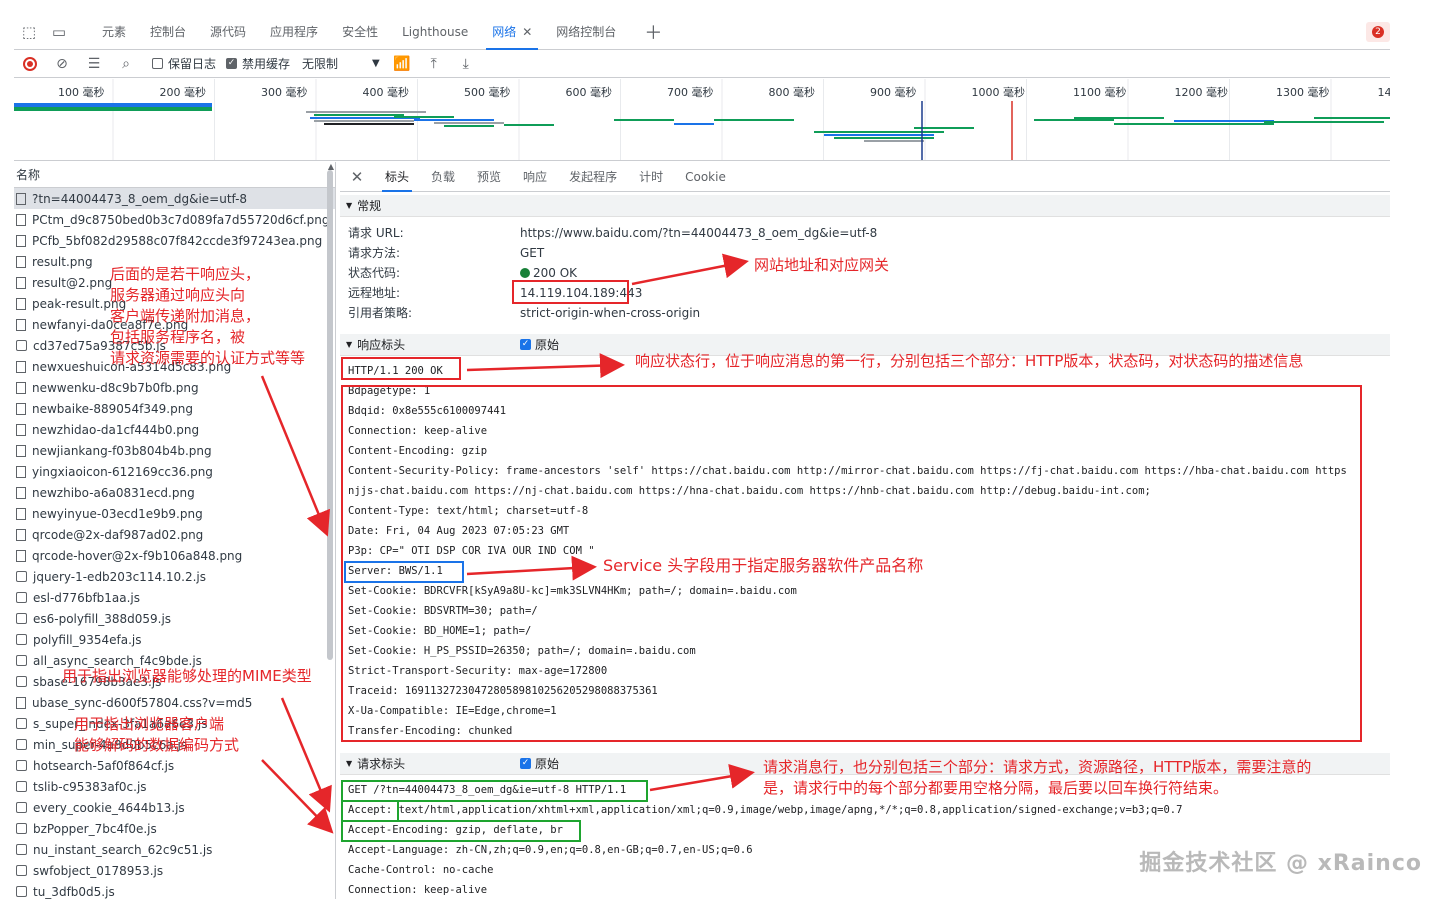  Describe the element at coordinates (539, 763) in the screenshot. I see `raw-toggle-request: ✓ 原始` at that location.